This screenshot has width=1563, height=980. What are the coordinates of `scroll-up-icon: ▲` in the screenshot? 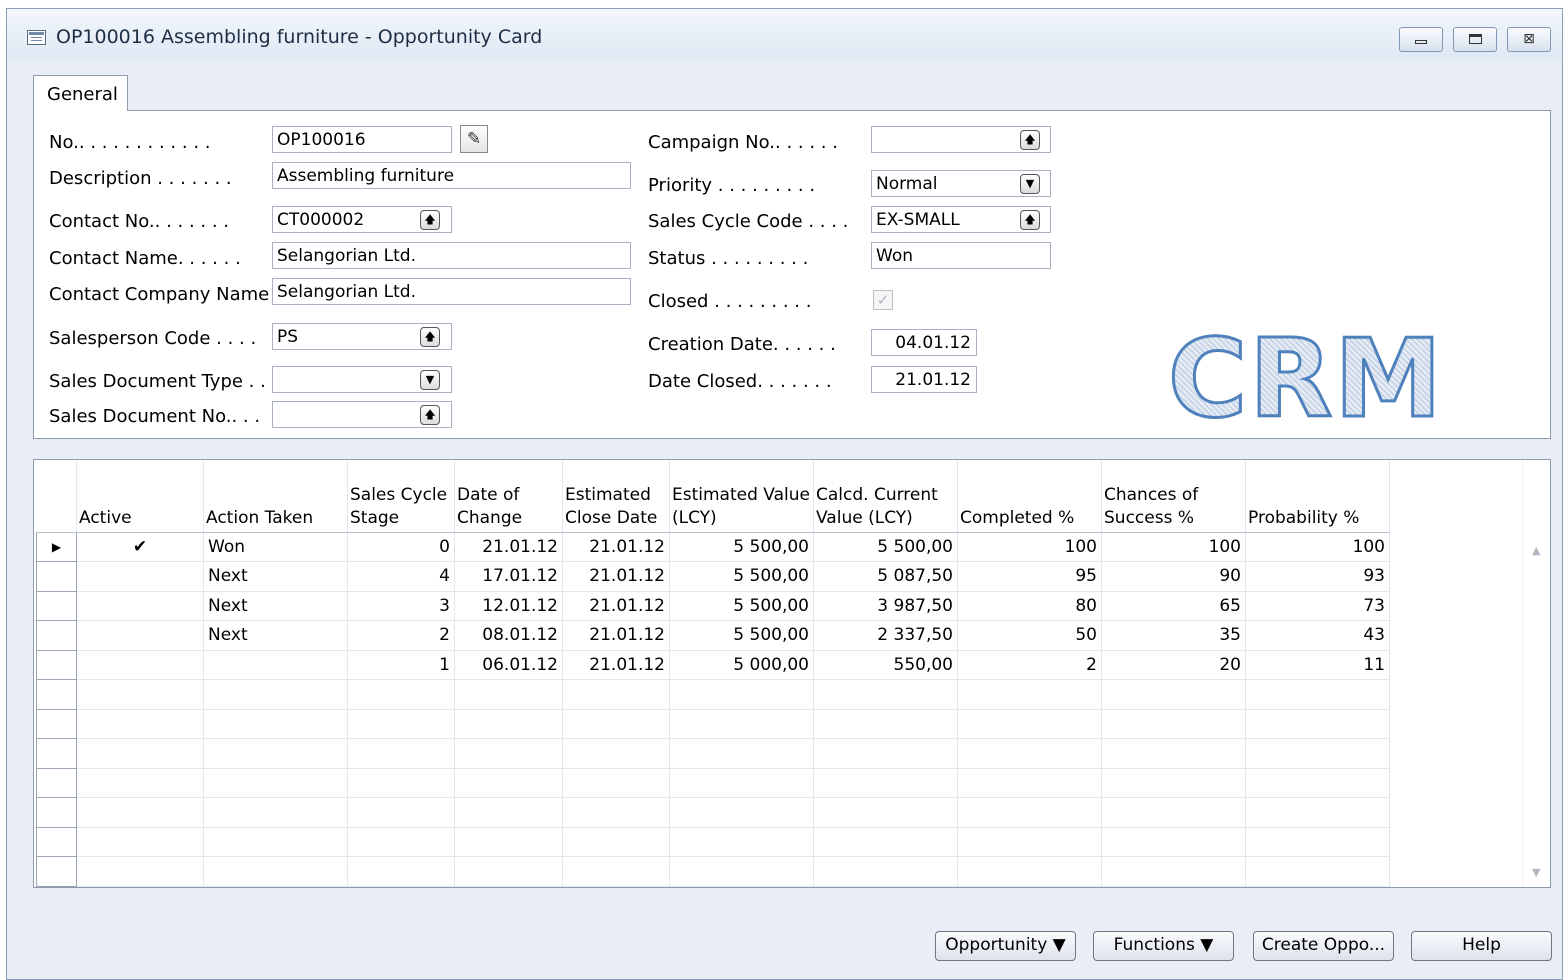 It's located at (1536, 550).